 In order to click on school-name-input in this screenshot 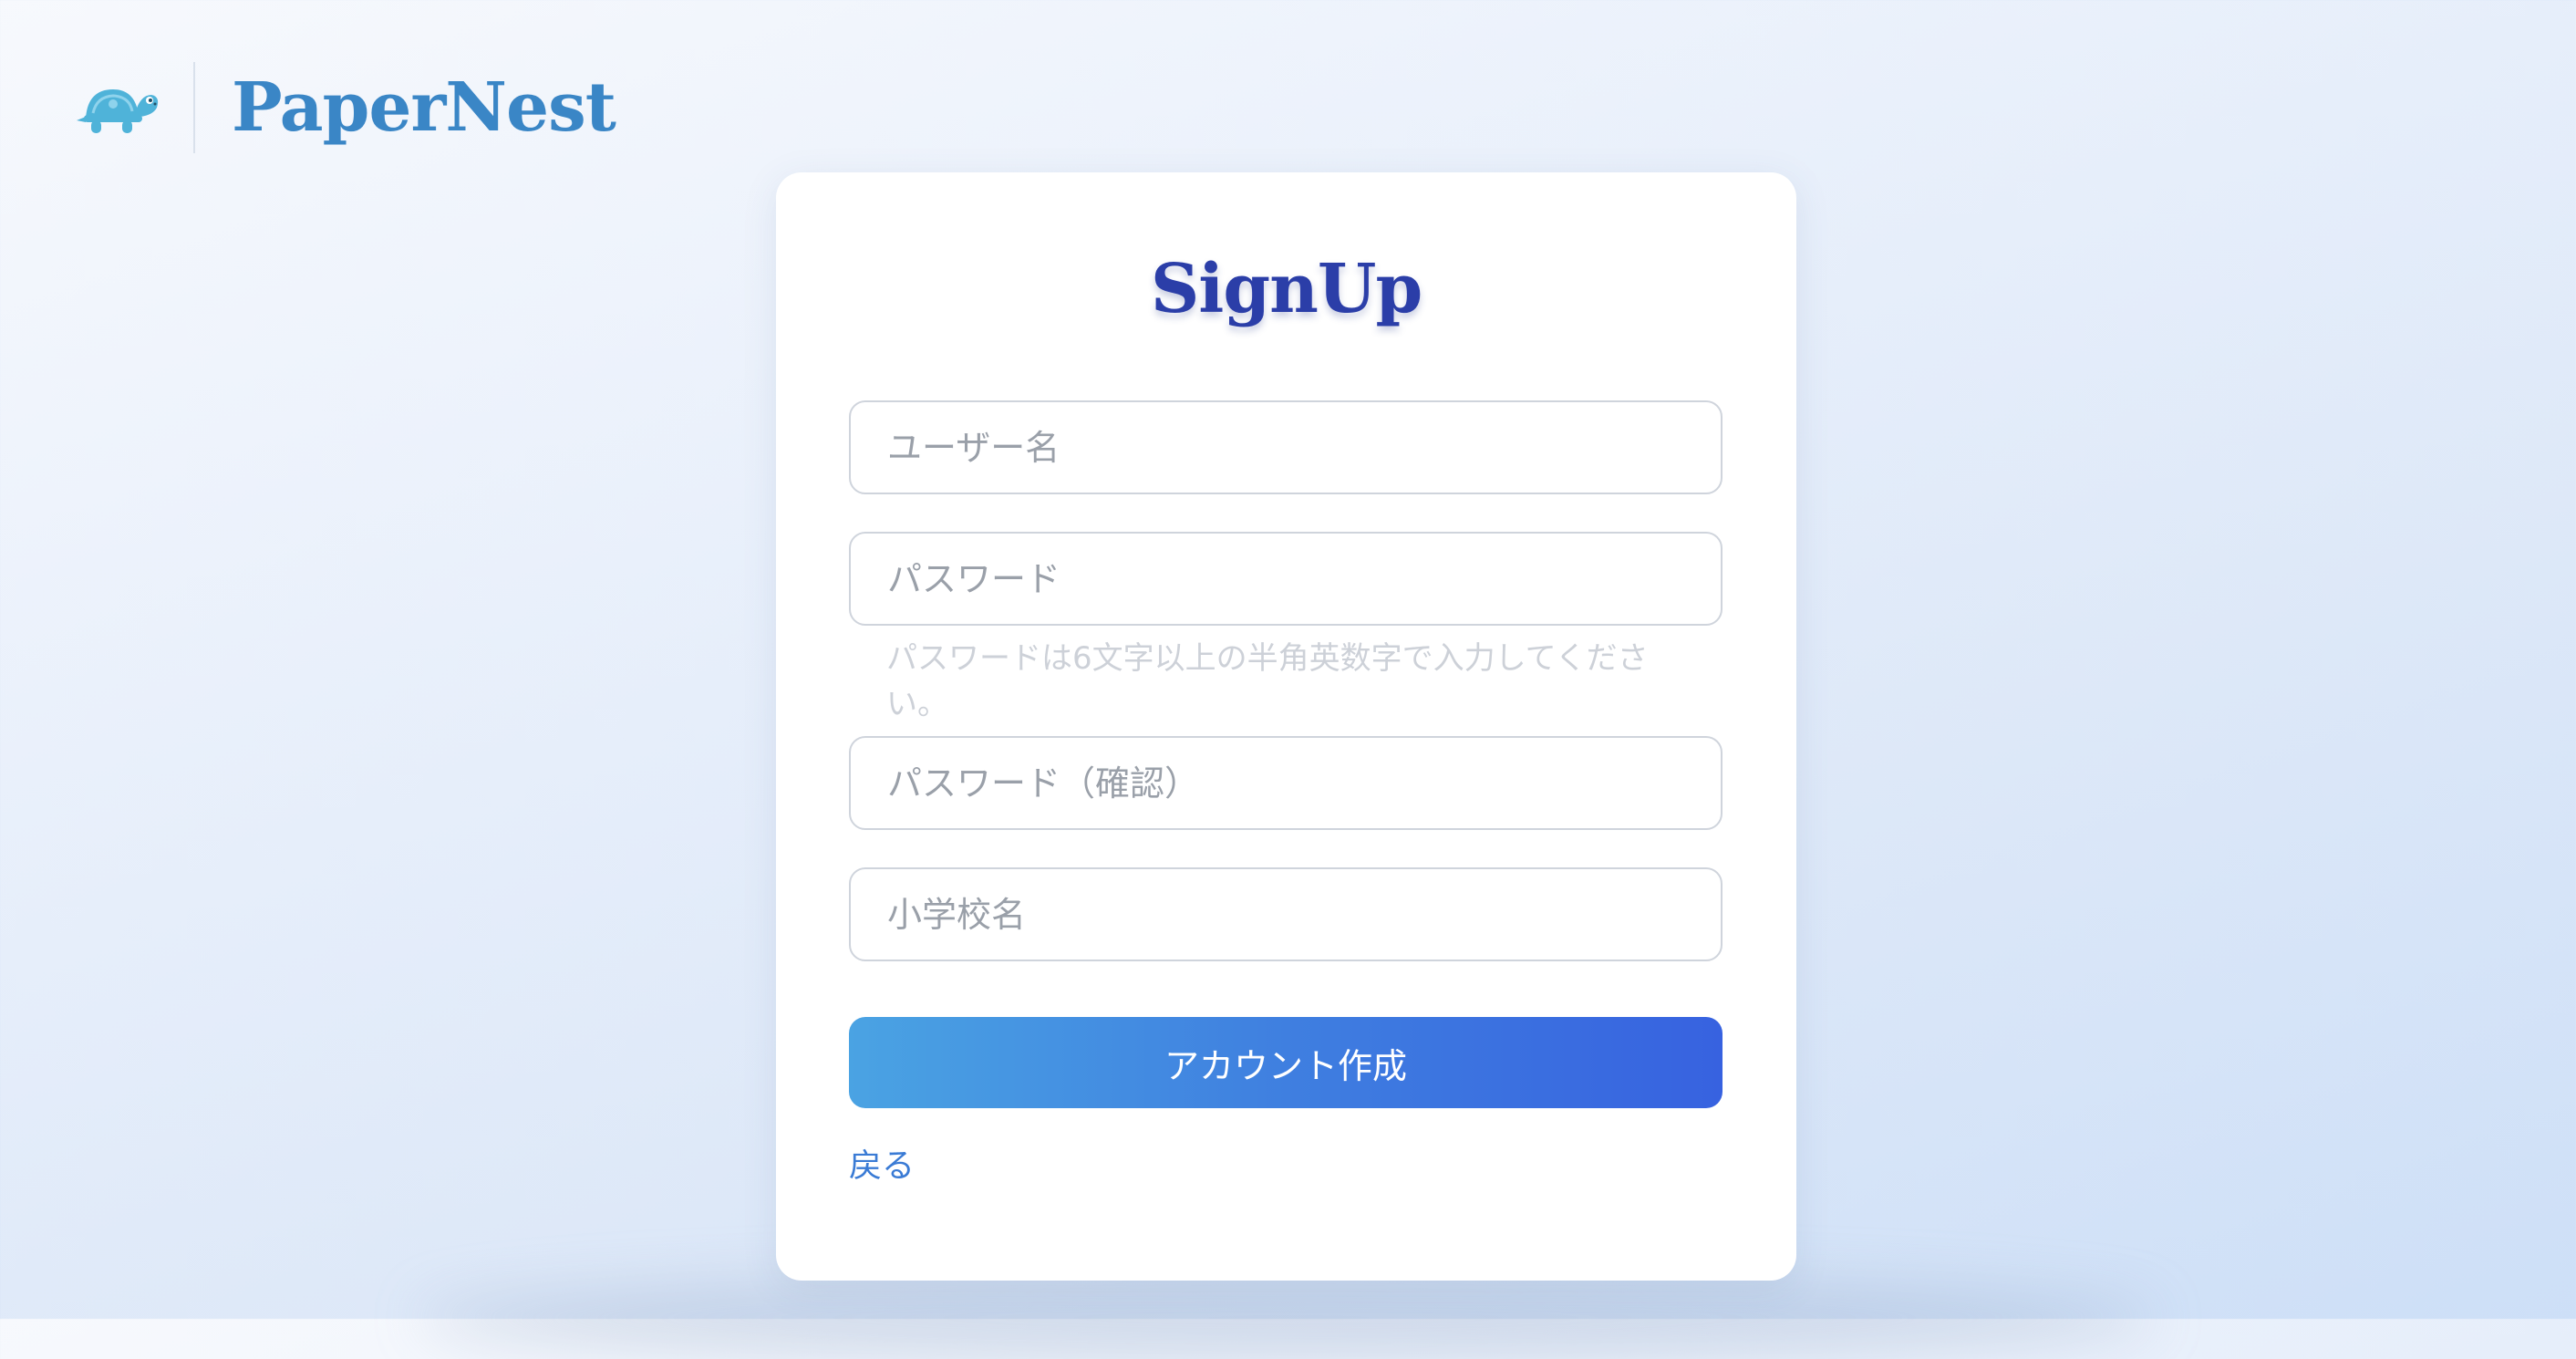, I will do `click(1286, 914)`.